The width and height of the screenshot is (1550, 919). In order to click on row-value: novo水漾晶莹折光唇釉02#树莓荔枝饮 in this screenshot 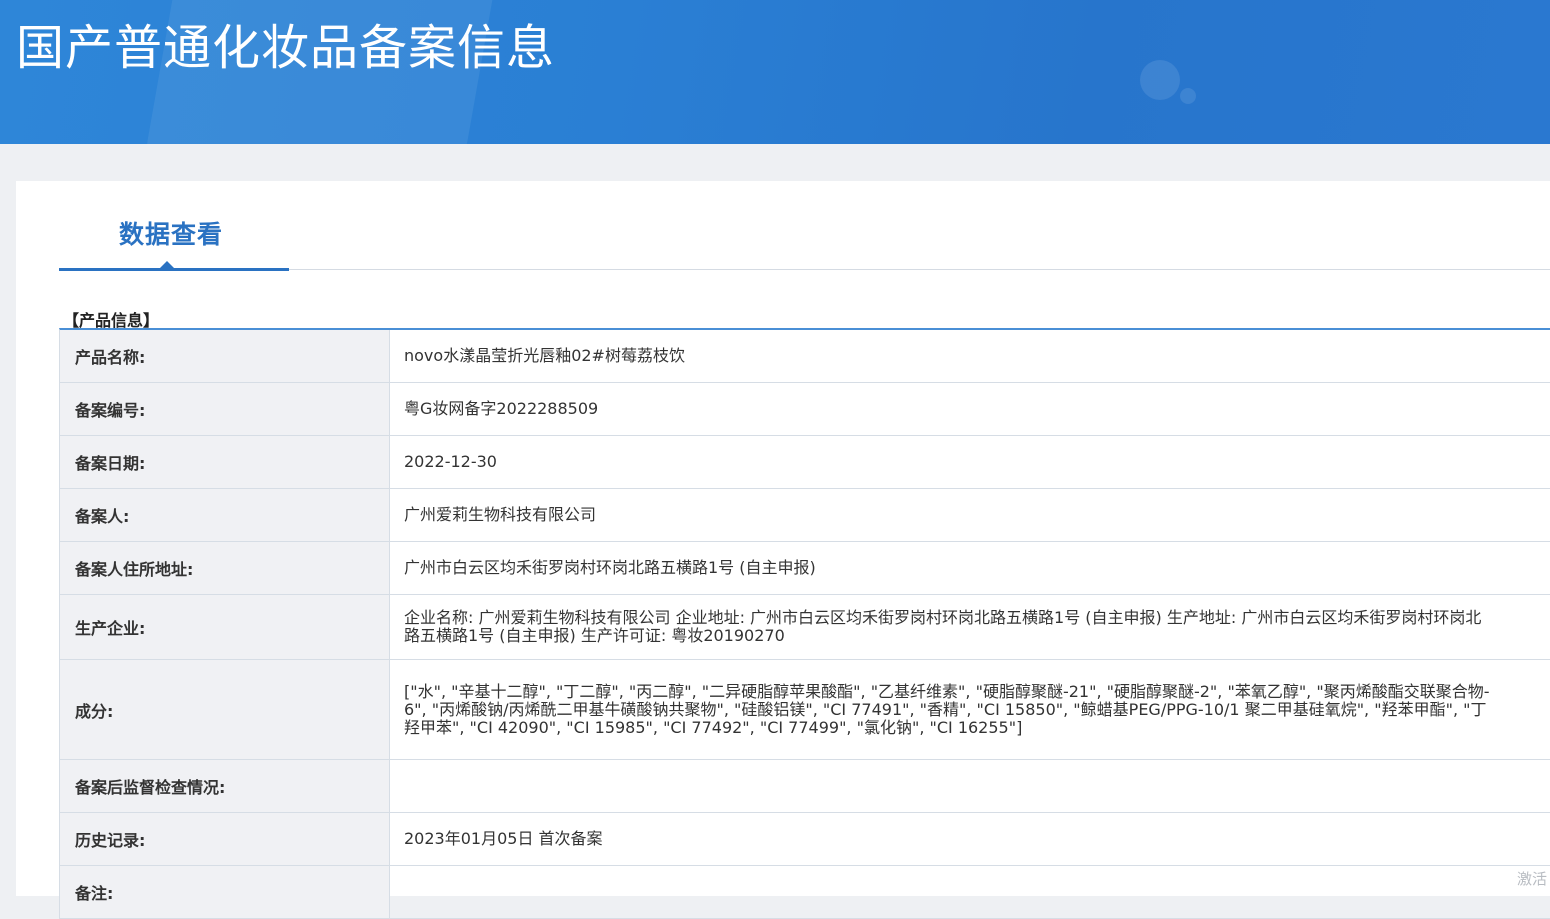, I will do `click(544, 355)`.